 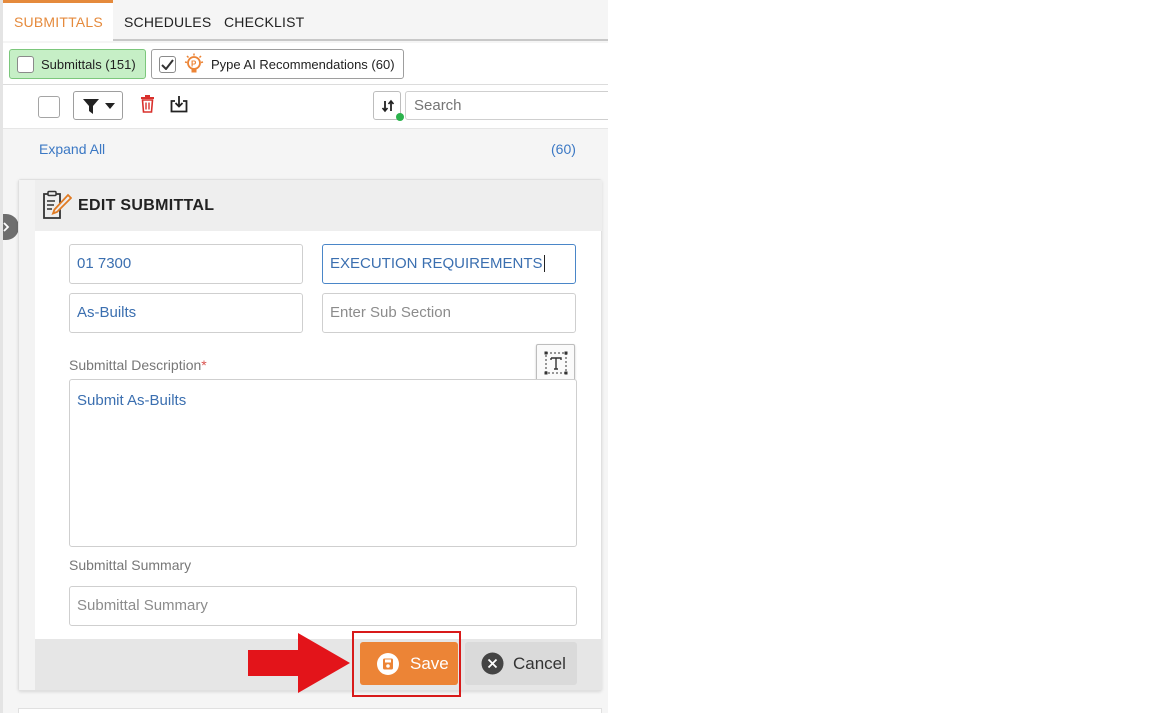 I want to click on card-side-strip, so click(x=27, y=435).